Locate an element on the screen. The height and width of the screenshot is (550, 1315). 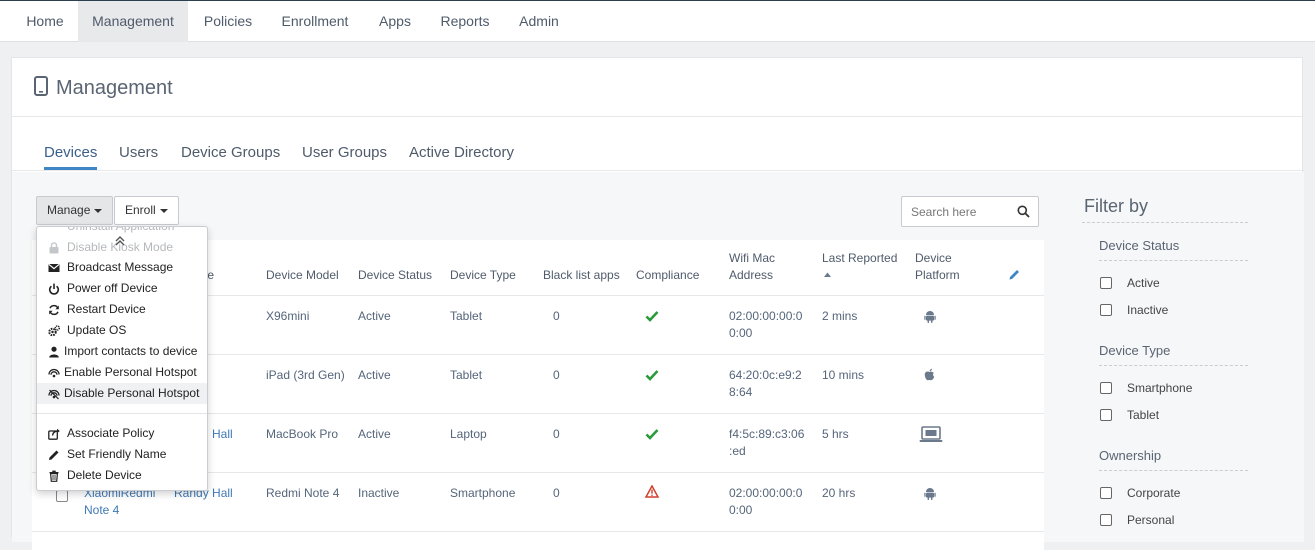
wifi-mac-line1: 64:20:0c:e9:2 is located at coordinates (765, 375).